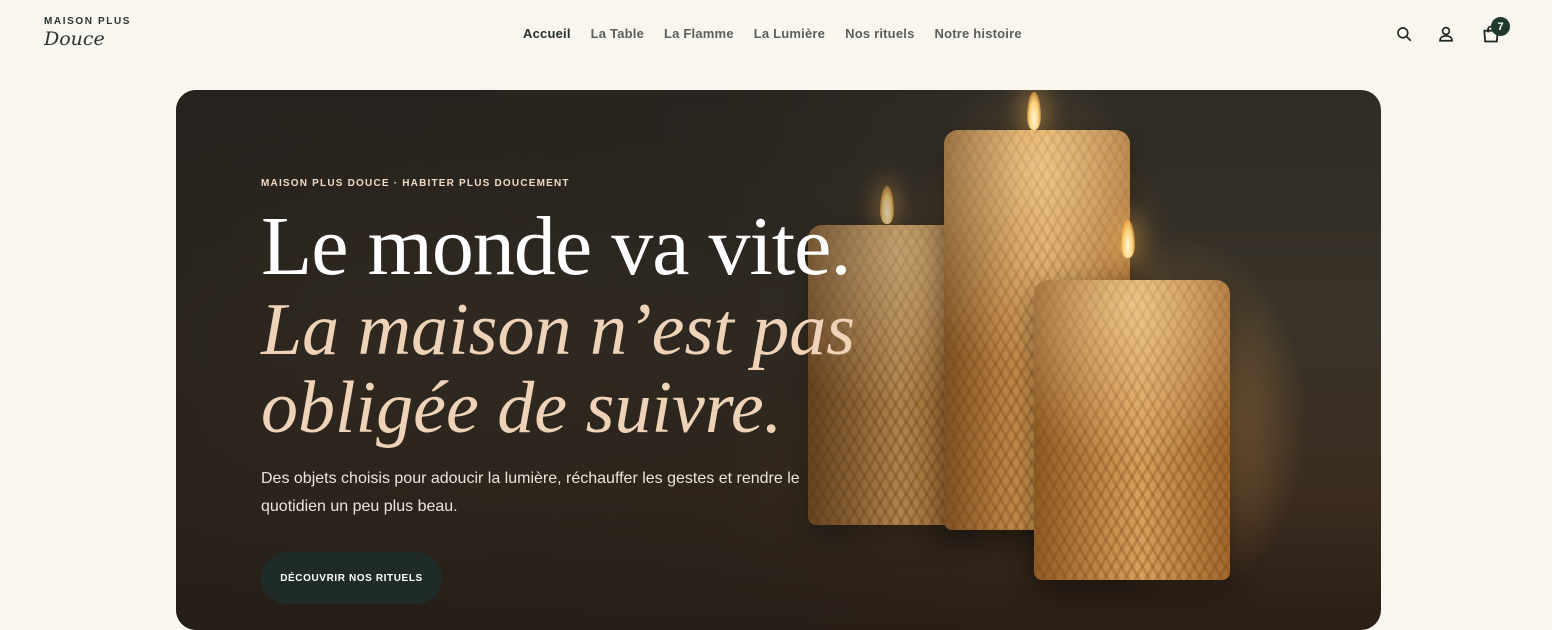 The height and width of the screenshot is (630, 1552). I want to click on brand-logo: MAISON PLUS Douce, so click(87, 33).